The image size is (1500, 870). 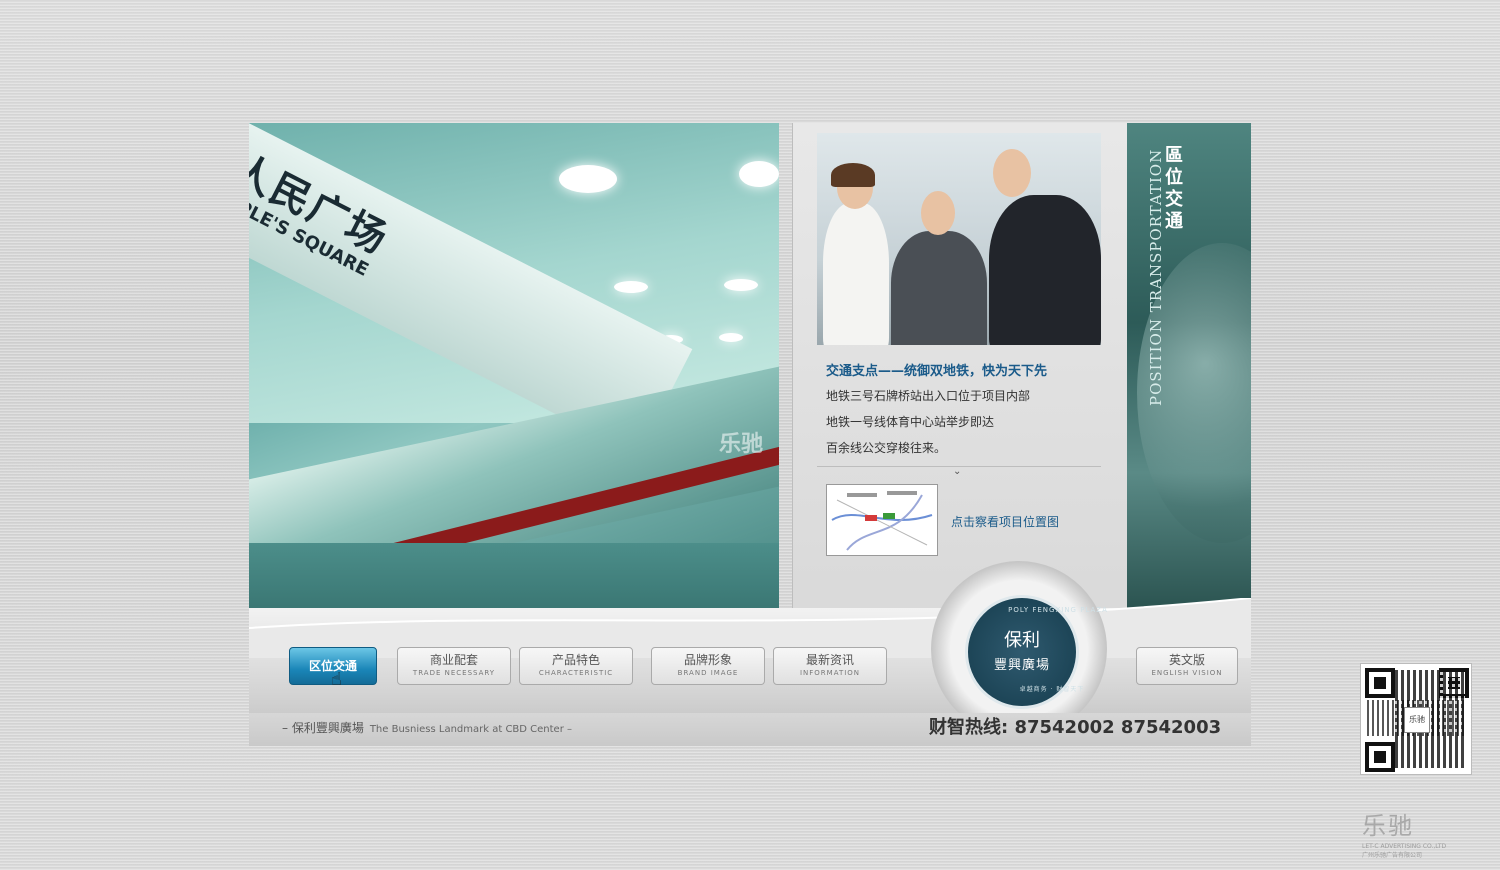 I want to click on map-icon, so click(x=882, y=521).